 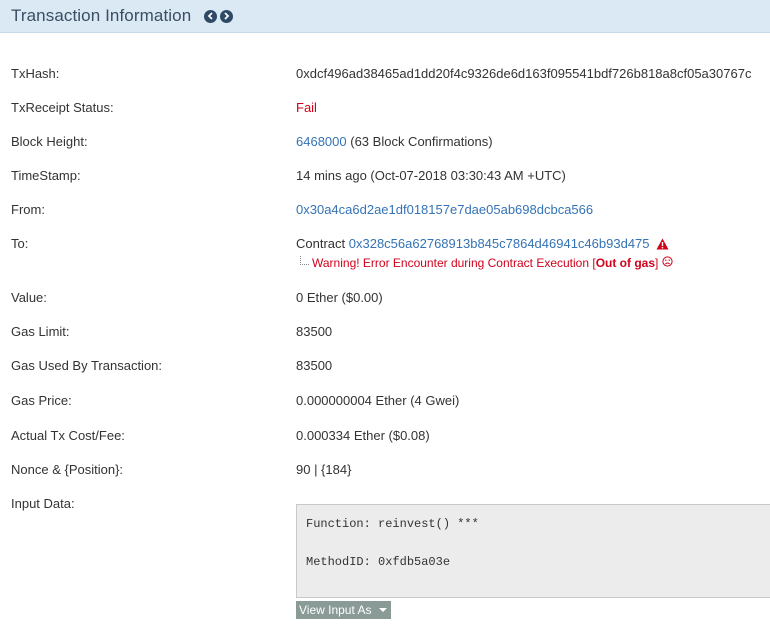 I want to click on gas-limit-row: Gas Limit: 83500, so click(x=385, y=334).